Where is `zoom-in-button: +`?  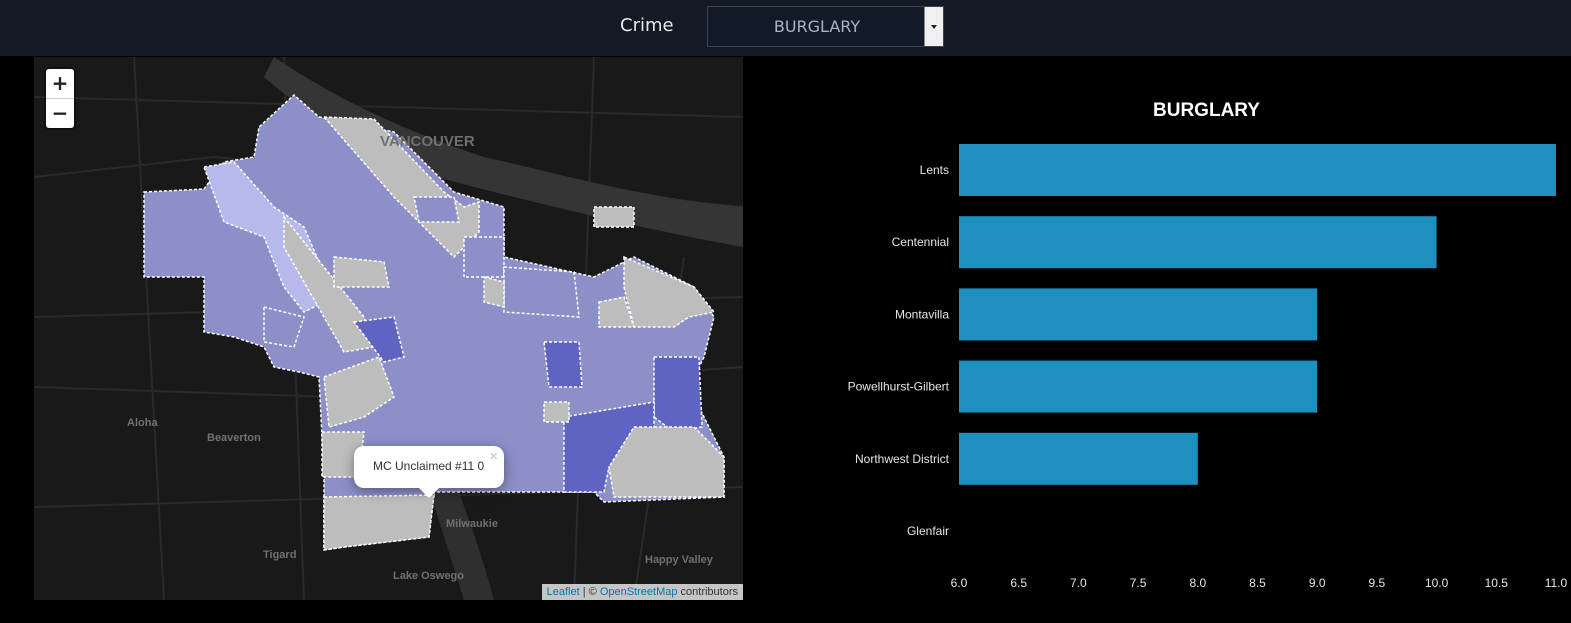 zoom-in-button: + is located at coordinates (60, 84).